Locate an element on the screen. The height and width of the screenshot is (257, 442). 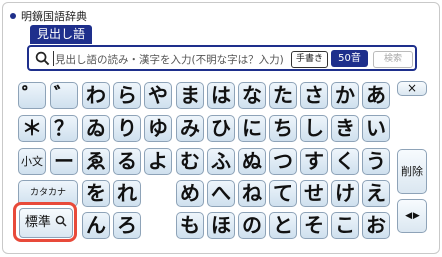
kana-50-mode-button: 50音 is located at coordinates (349, 58).